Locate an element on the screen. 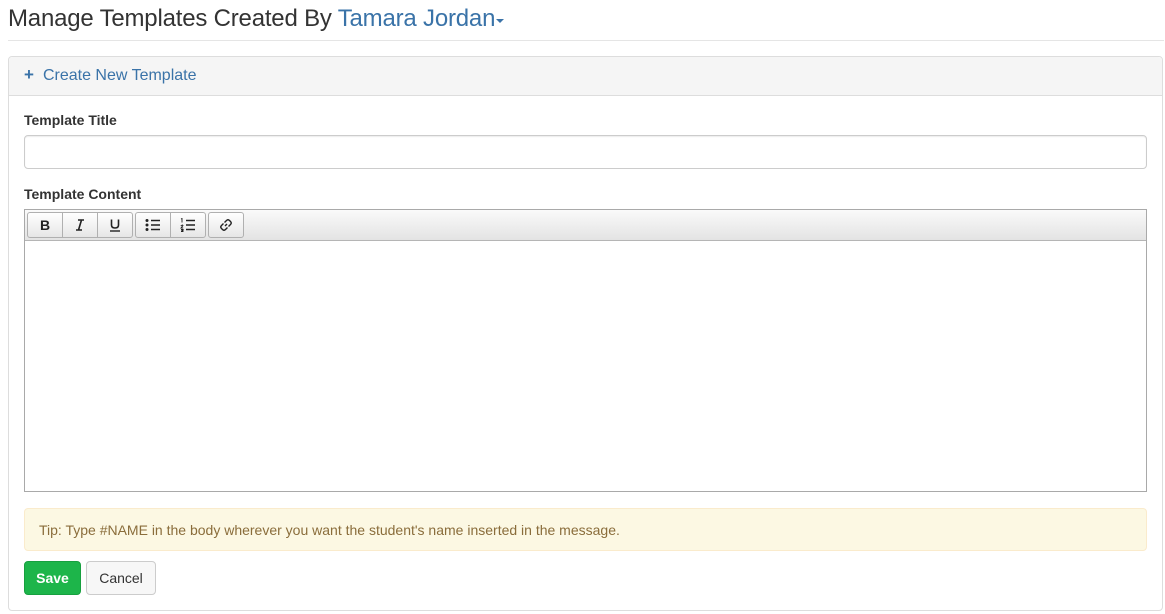 The image size is (1165, 614). editor-toolbar: B is located at coordinates (585, 225).